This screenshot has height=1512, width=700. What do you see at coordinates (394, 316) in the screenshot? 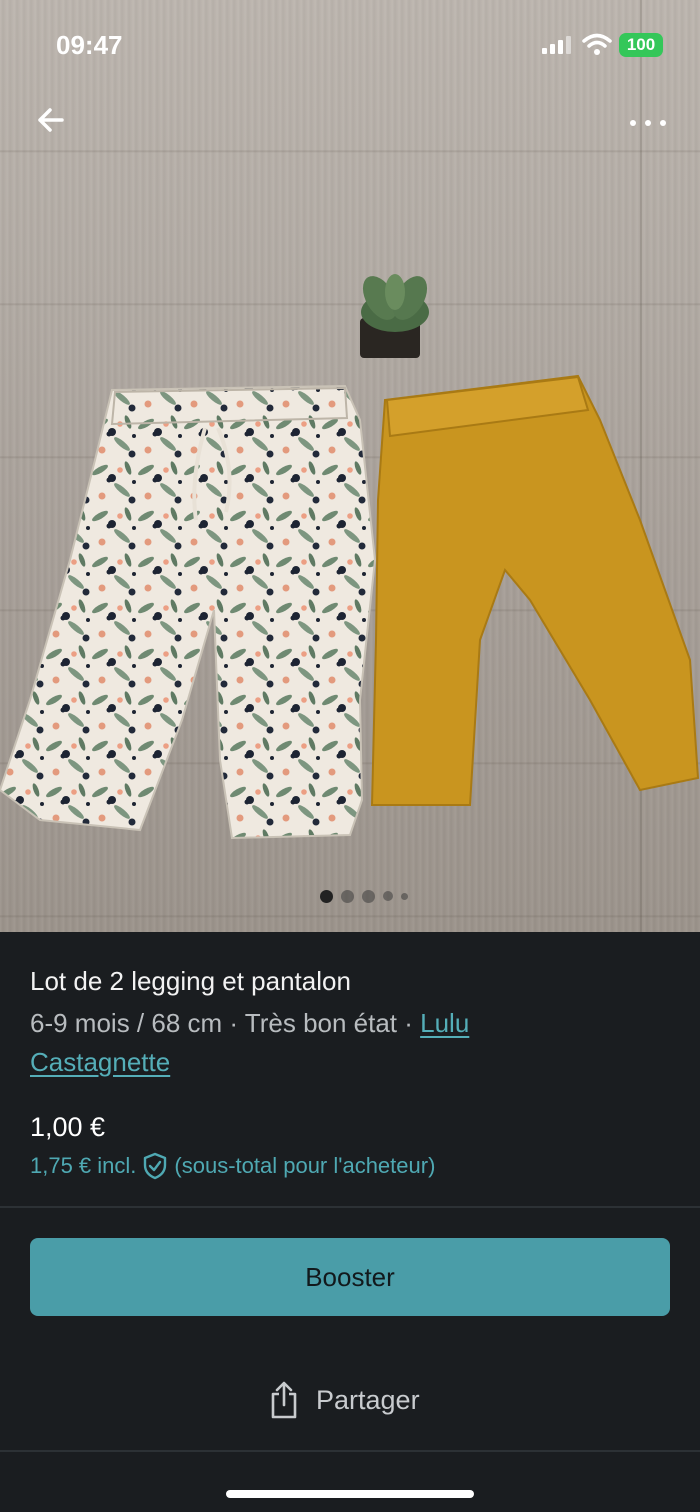
I see `succulent-plant` at bounding box center [394, 316].